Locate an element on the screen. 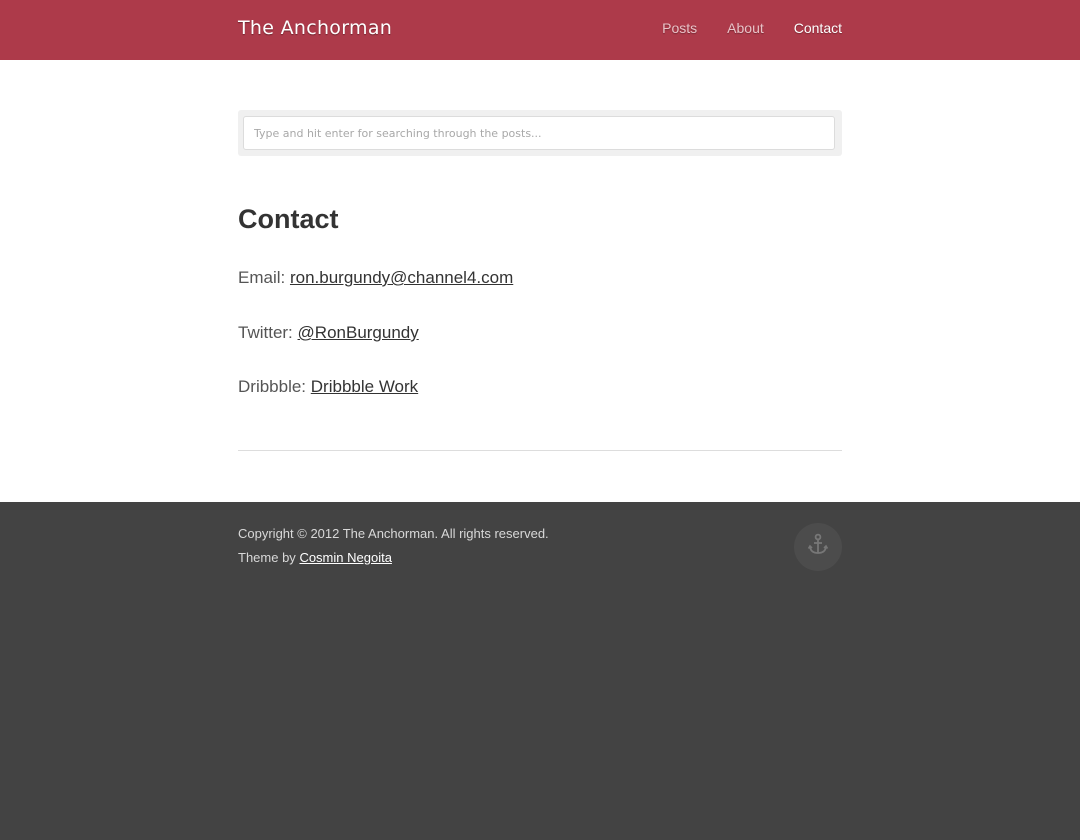  page-title: Contact is located at coordinates (288, 219).